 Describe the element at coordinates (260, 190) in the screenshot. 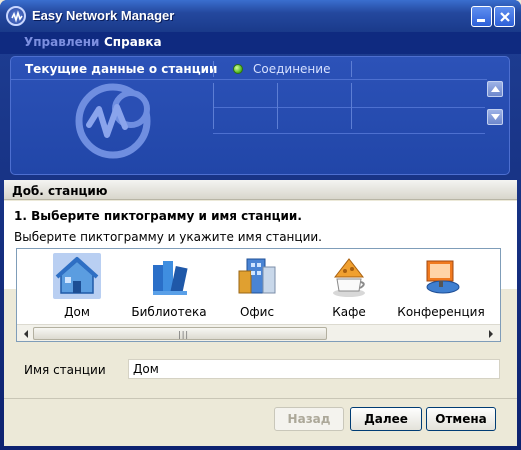

I see `section-header: Доб. станцию` at that location.